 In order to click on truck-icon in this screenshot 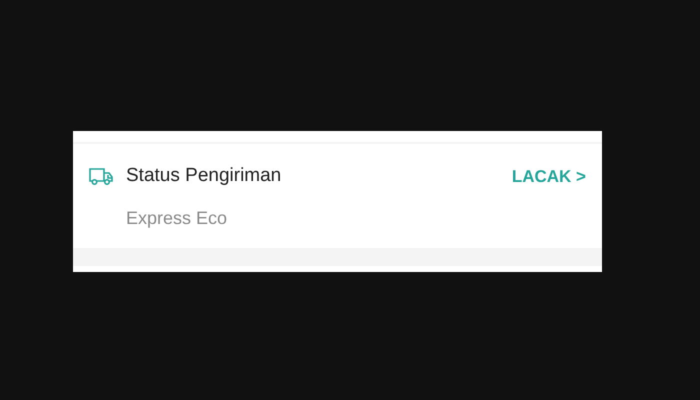, I will do `click(101, 176)`.